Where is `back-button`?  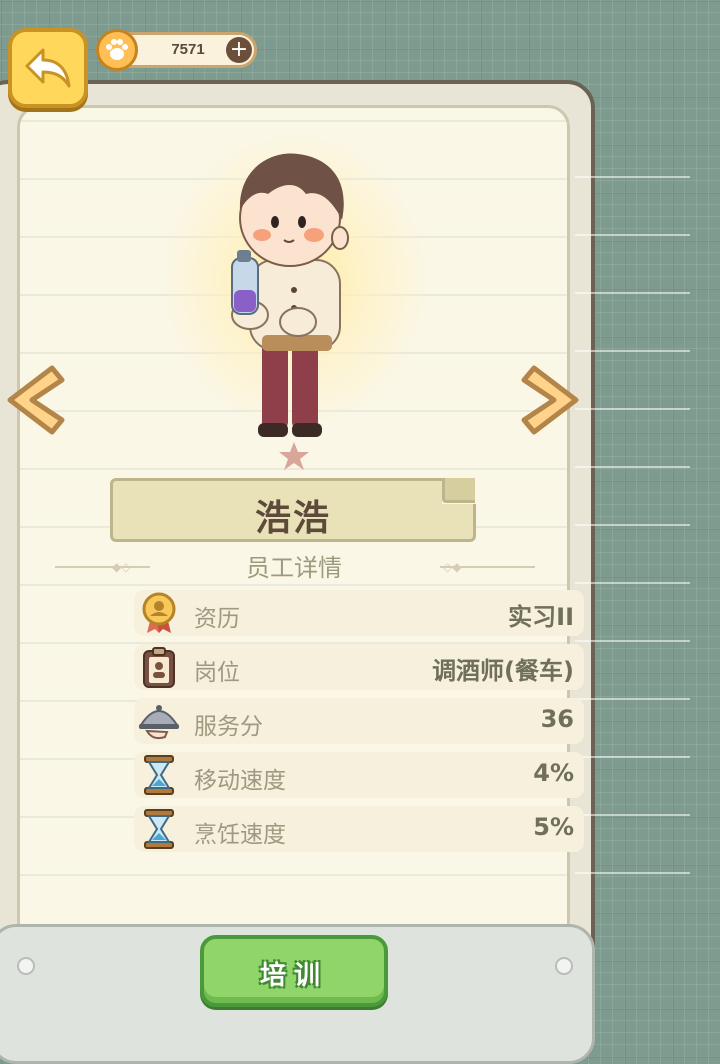
back-button is located at coordinates (48, 68).